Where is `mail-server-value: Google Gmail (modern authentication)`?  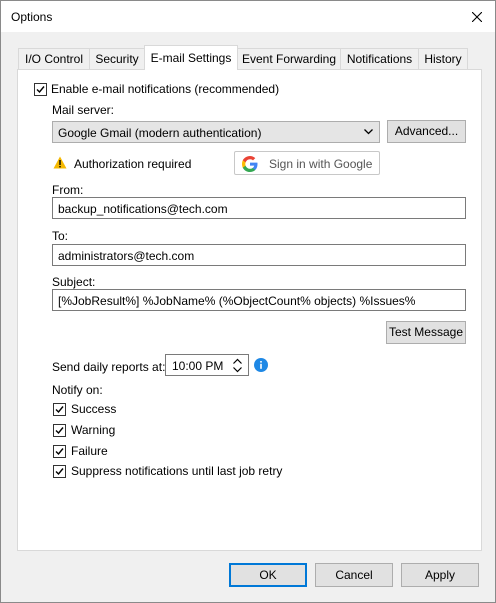
mail-server-value: Google Gmail (modern authentication) is located at coordinates (160, 133).